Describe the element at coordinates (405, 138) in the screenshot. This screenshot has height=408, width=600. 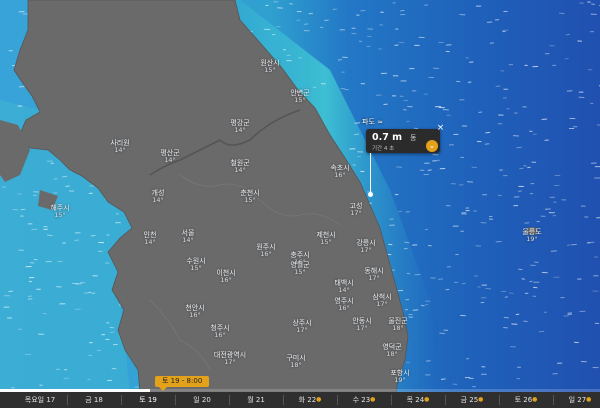
I see `wave-popup: 0.7 m 동 기간 4 초 ⌄ ×` at that location.